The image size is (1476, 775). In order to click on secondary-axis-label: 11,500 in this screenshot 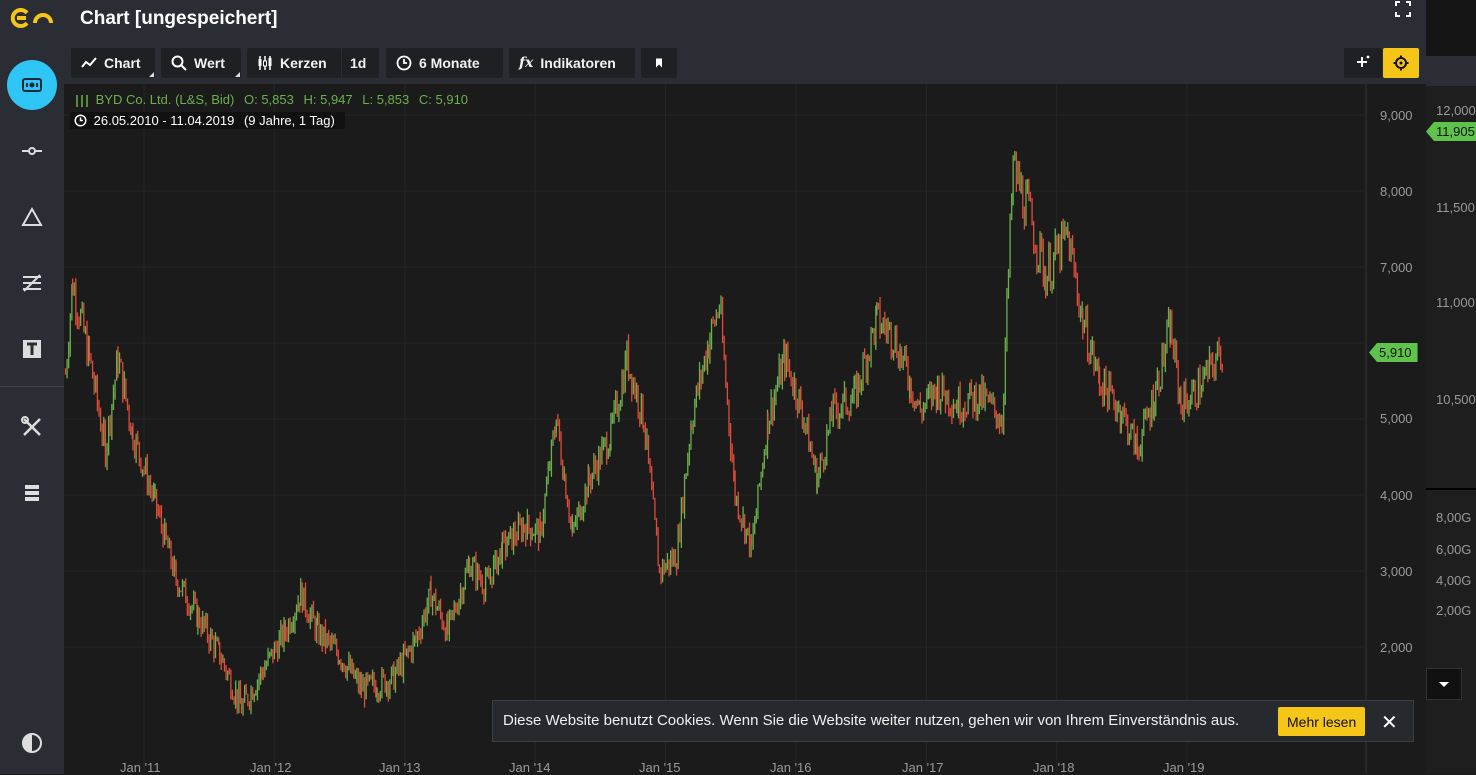, I will do `click(1455, 207)`.